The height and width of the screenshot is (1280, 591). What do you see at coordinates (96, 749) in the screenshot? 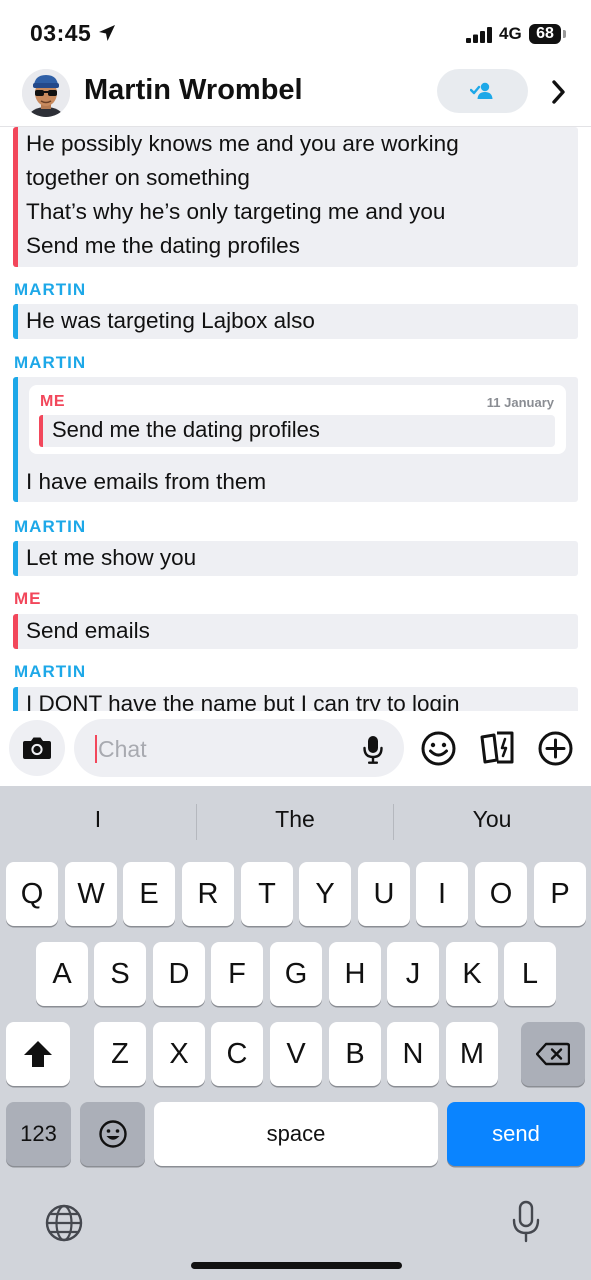
I see `text-caret` at bounding box center [96, 749].